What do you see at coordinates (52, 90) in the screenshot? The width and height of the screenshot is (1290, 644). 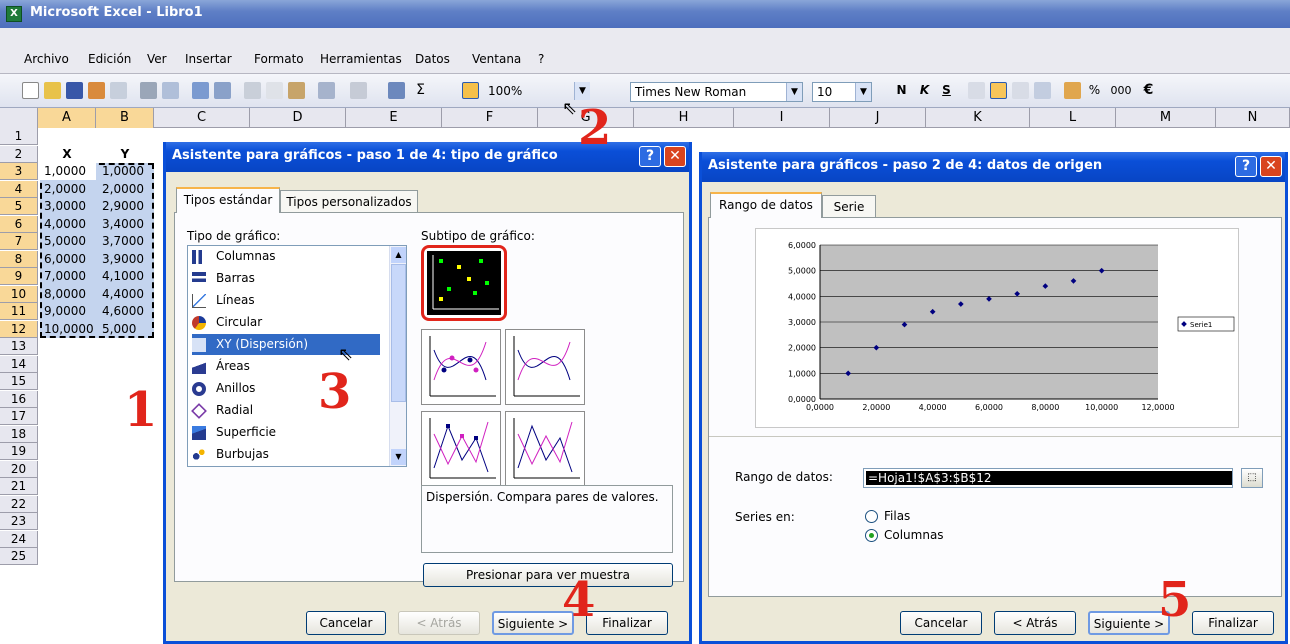 I see `open-icon` at bounding box center [52, 90].